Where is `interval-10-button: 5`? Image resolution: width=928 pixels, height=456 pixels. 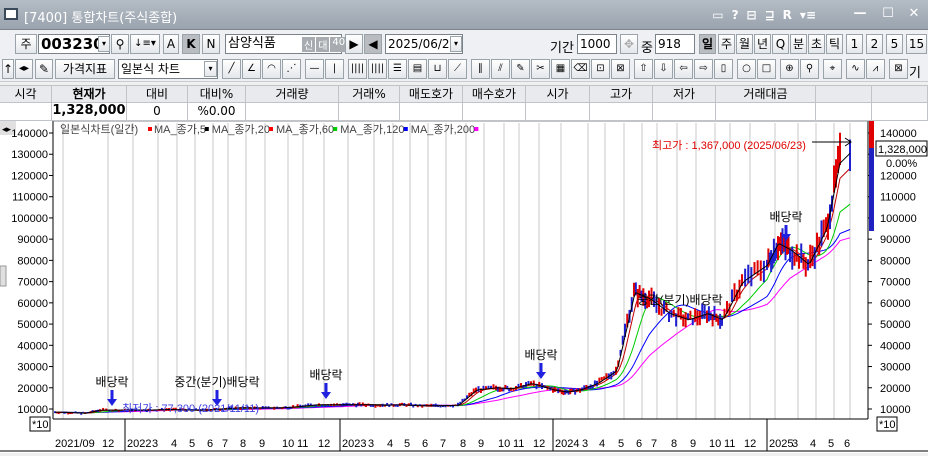
interval-10-button: 5 is located at coordinates (894, 44).